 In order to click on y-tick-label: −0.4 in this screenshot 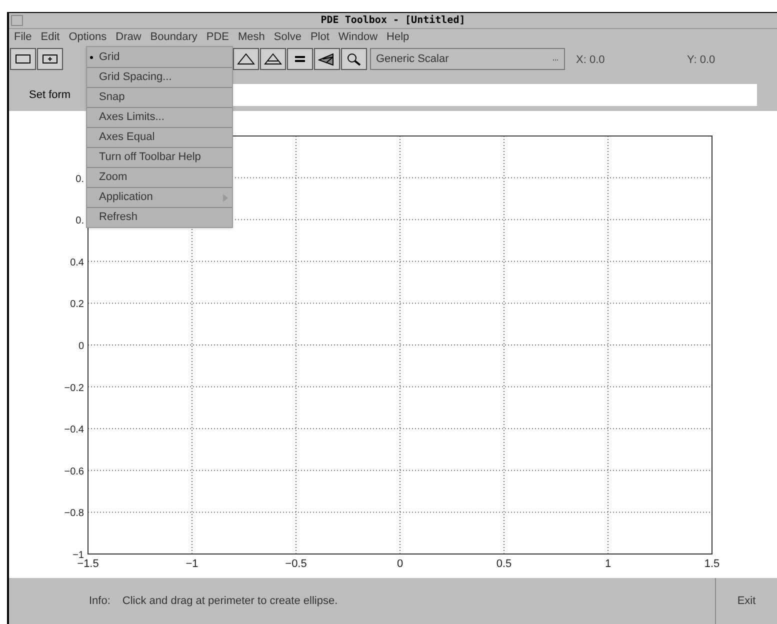, I will do `click(74, 430)`.